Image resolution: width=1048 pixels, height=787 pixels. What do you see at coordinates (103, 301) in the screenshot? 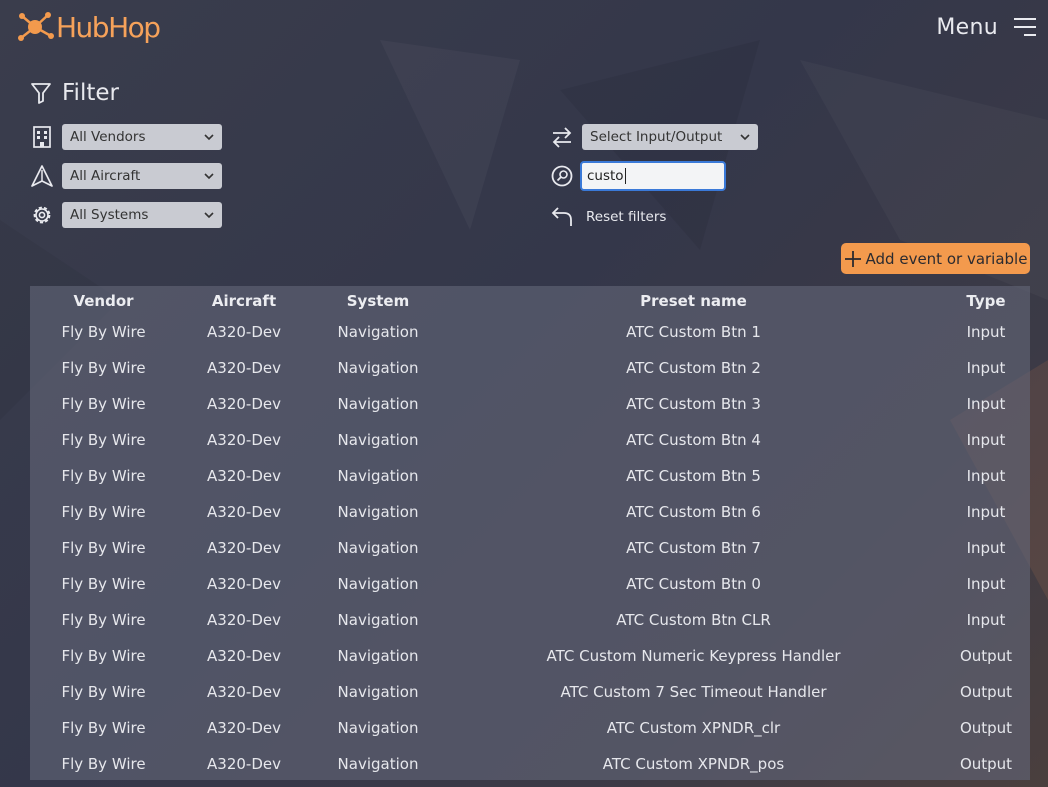
I see `column-header-vendor: Vendor` at bounding box center [103, 301].